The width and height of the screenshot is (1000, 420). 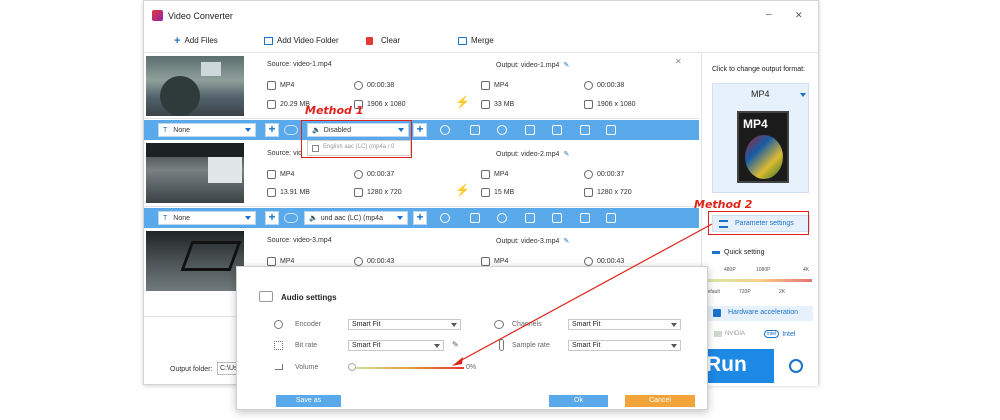 I want to click on add-files-label: Add Files, so click(x=201, y=40).